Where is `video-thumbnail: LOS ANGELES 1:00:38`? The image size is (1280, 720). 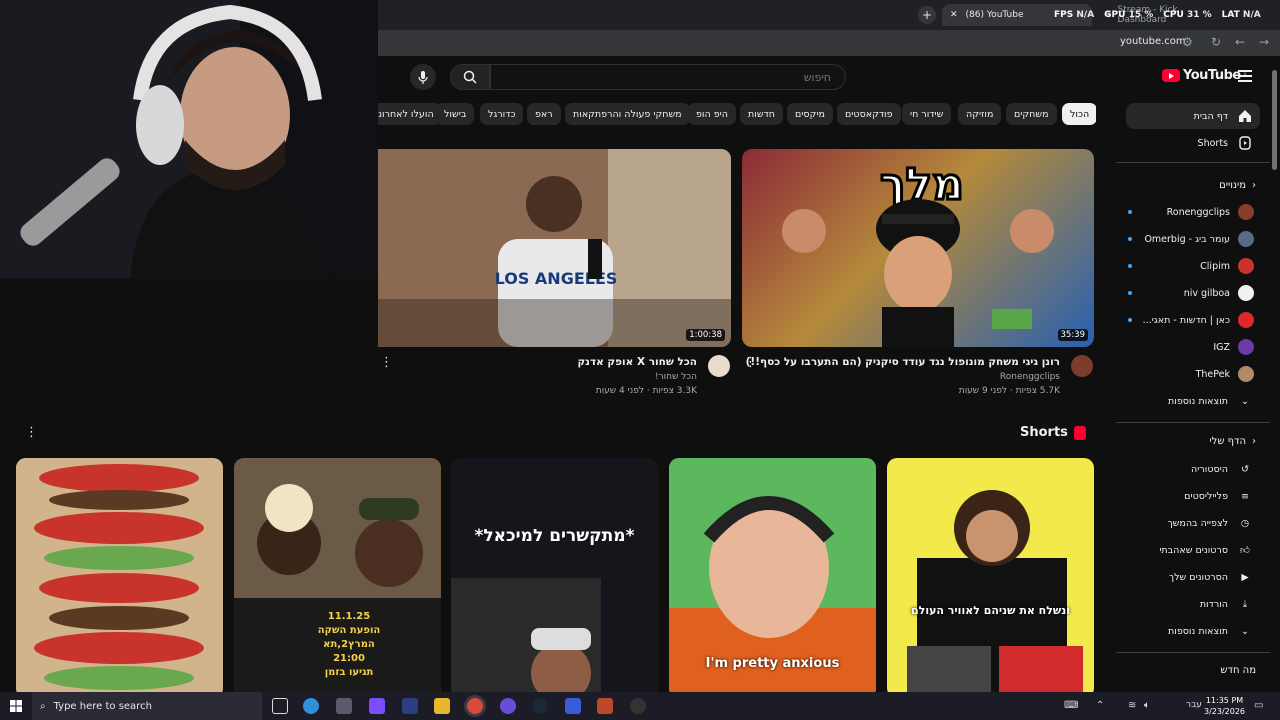
video-thumbnail: LOS ANGELES 1:00:38 is located at coordinates (554, 248).